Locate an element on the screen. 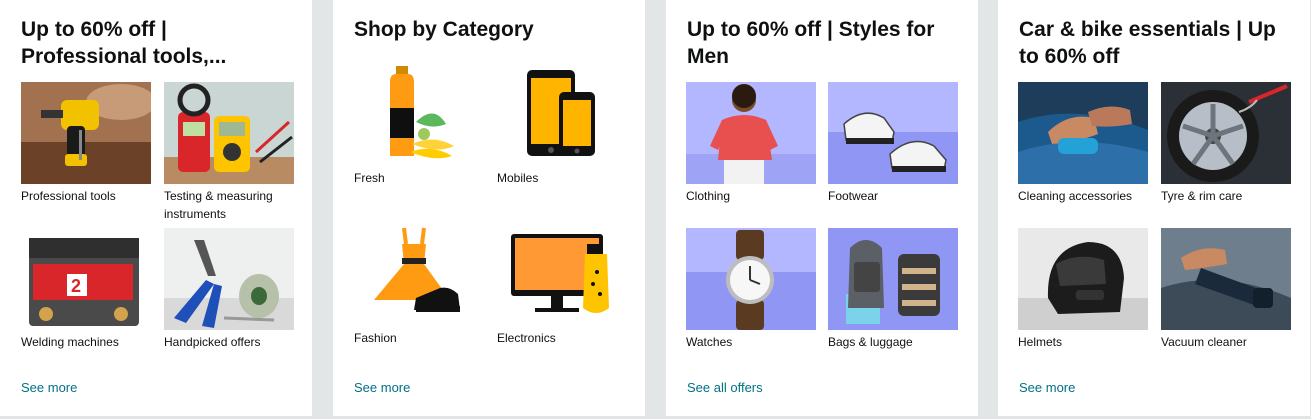  tile-vacuum-cleaner: Vacuum cleaner is located at coordinates (1226, 289).